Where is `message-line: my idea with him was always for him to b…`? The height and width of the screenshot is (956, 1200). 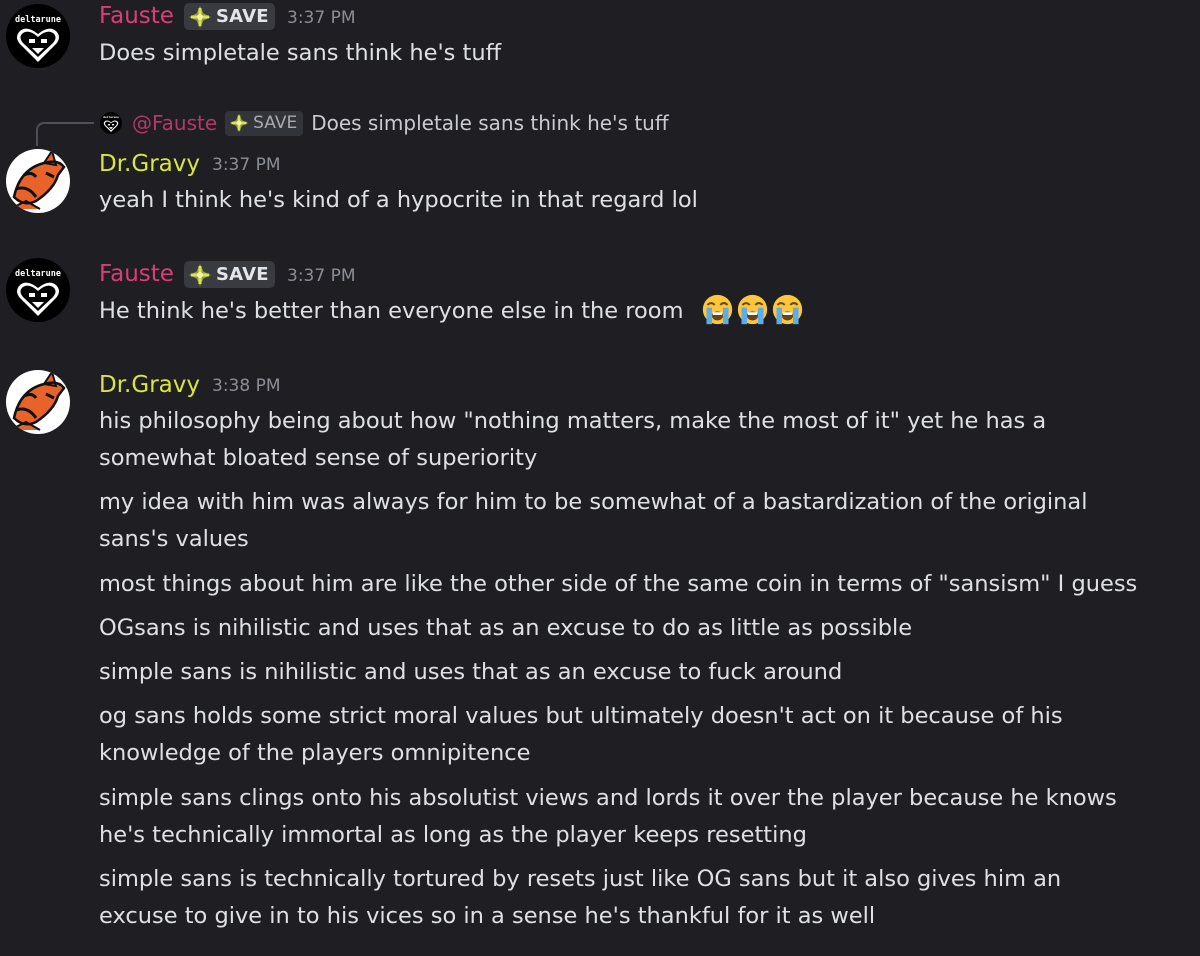
message-line: my idea with him was always for him to b… is located at coordinates (593, 502).